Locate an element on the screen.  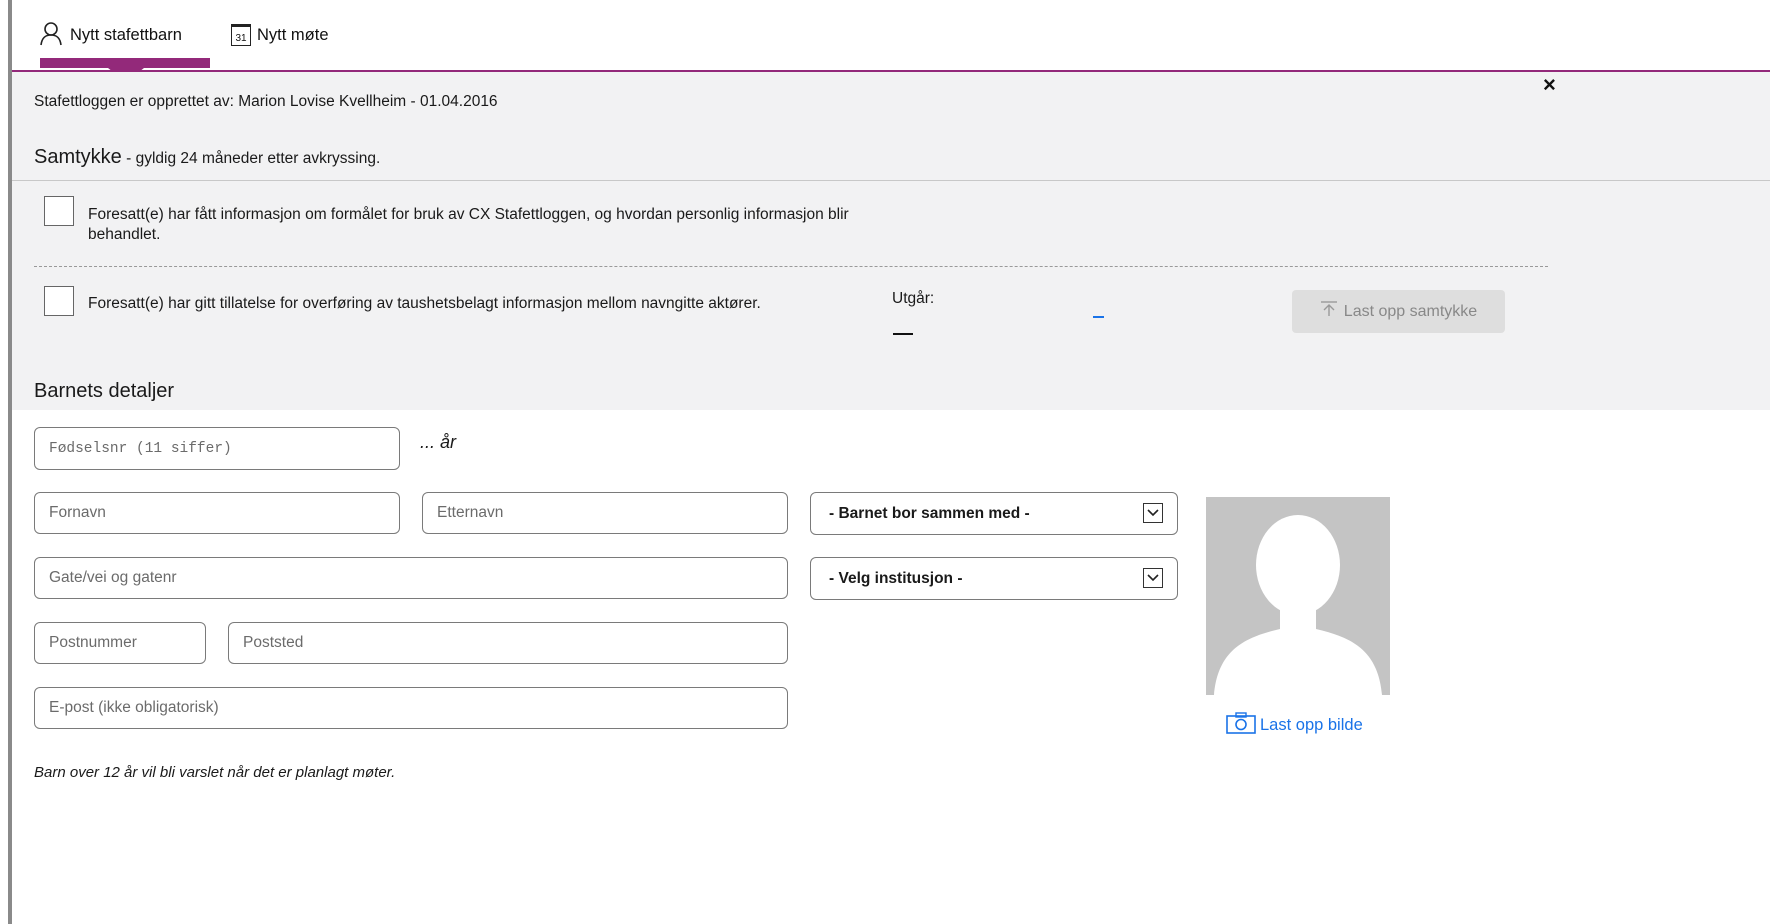
expires-value is located at coordinates (903, 334).